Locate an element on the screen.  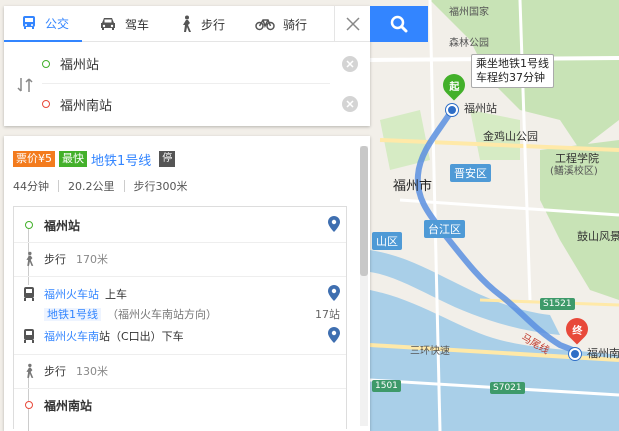
step-walk-1-text: 步行 170米 is located at coordinates (76, 259).